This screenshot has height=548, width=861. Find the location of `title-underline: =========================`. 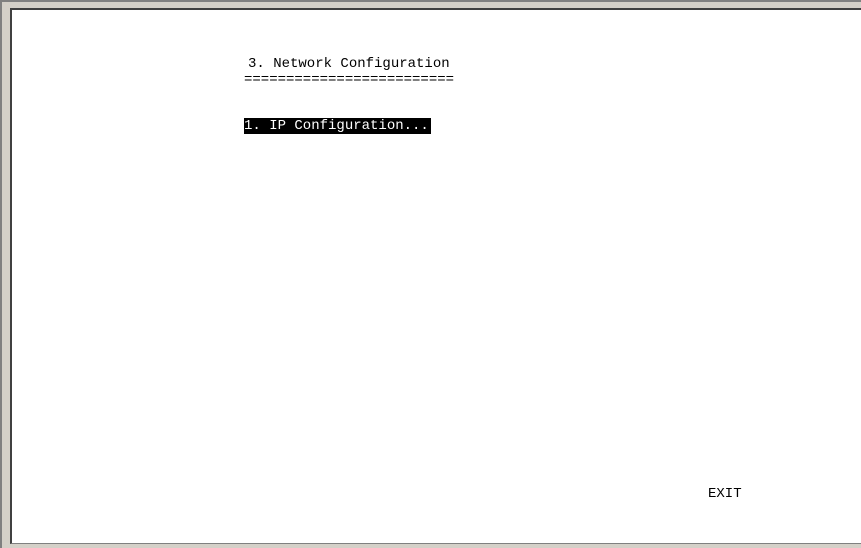

title-underline: ========================= is located at coordinates (349, 80).